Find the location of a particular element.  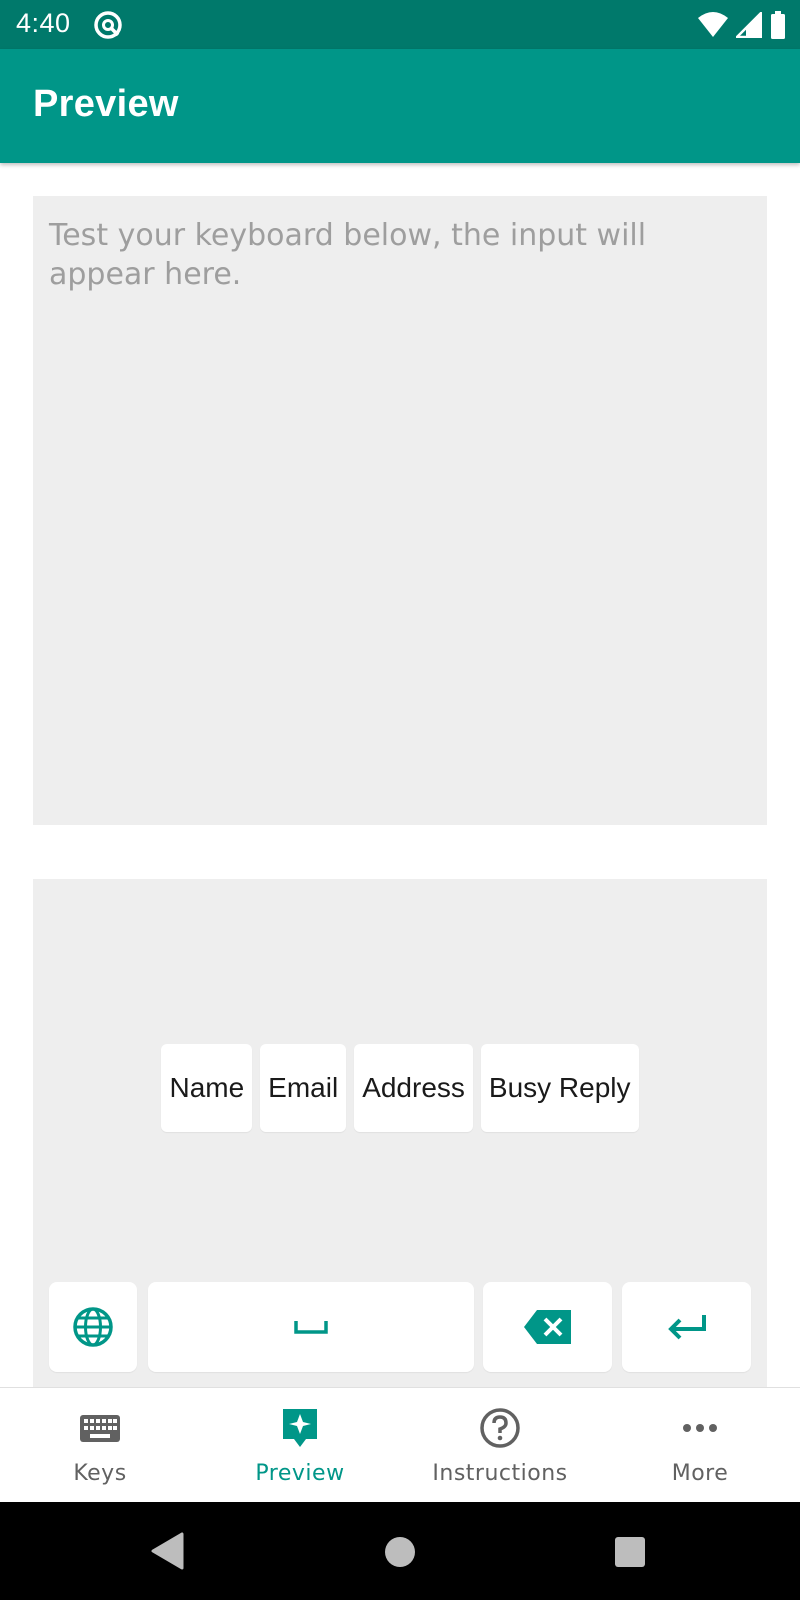

nav-label-keys: Keys is located at coordinates (100, 1473).